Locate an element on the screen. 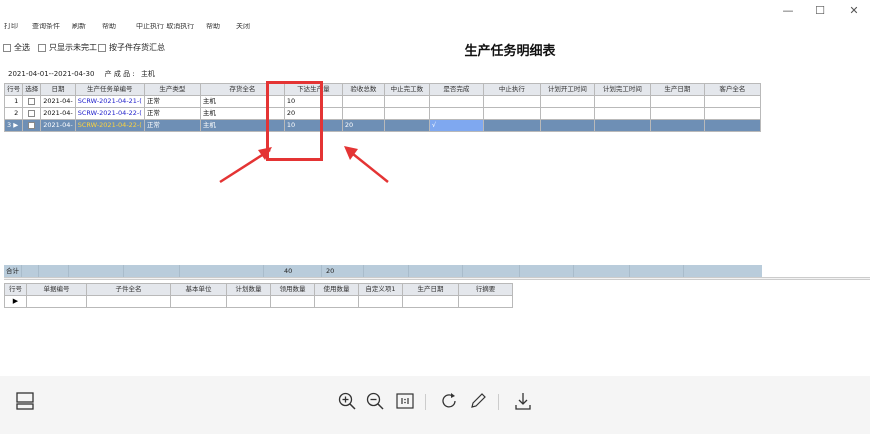  col-is-done: 是否完成 is located at coordinates (456, 89).